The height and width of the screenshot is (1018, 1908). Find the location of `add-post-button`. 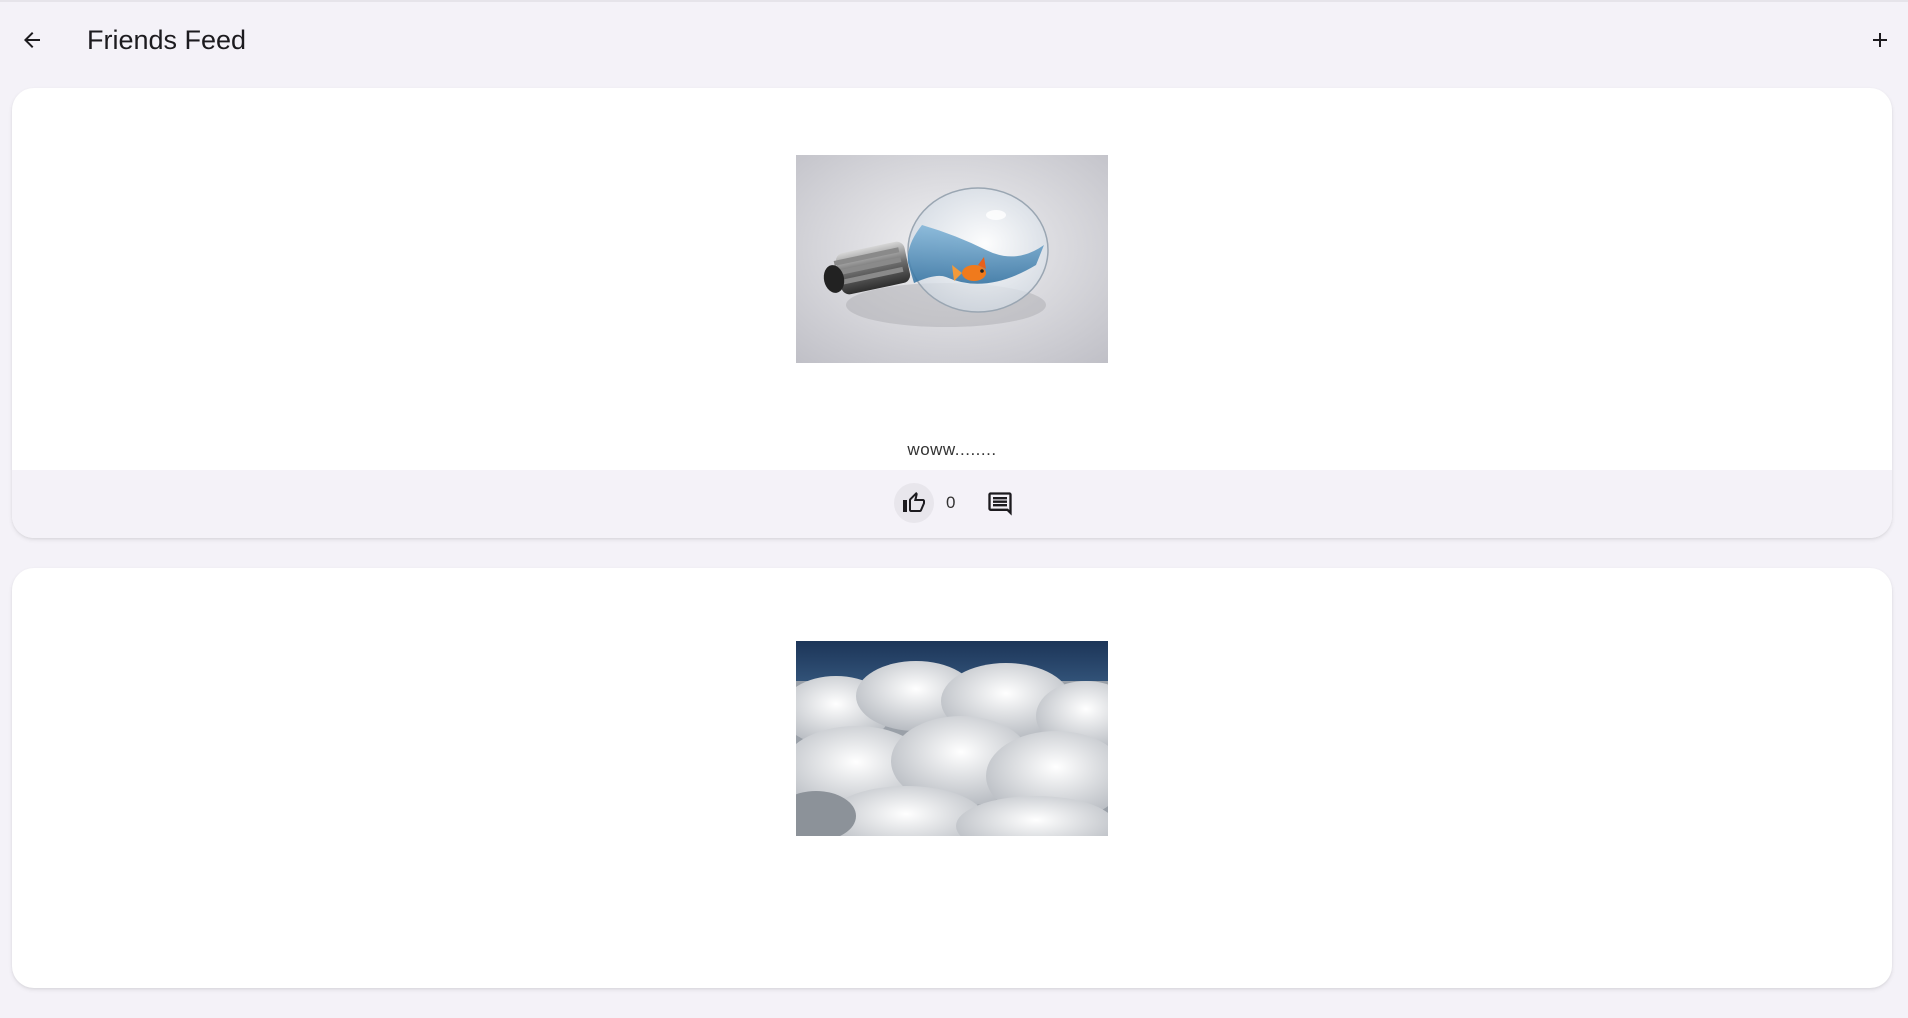

add-post-button is located at coordinates (1880, 40).